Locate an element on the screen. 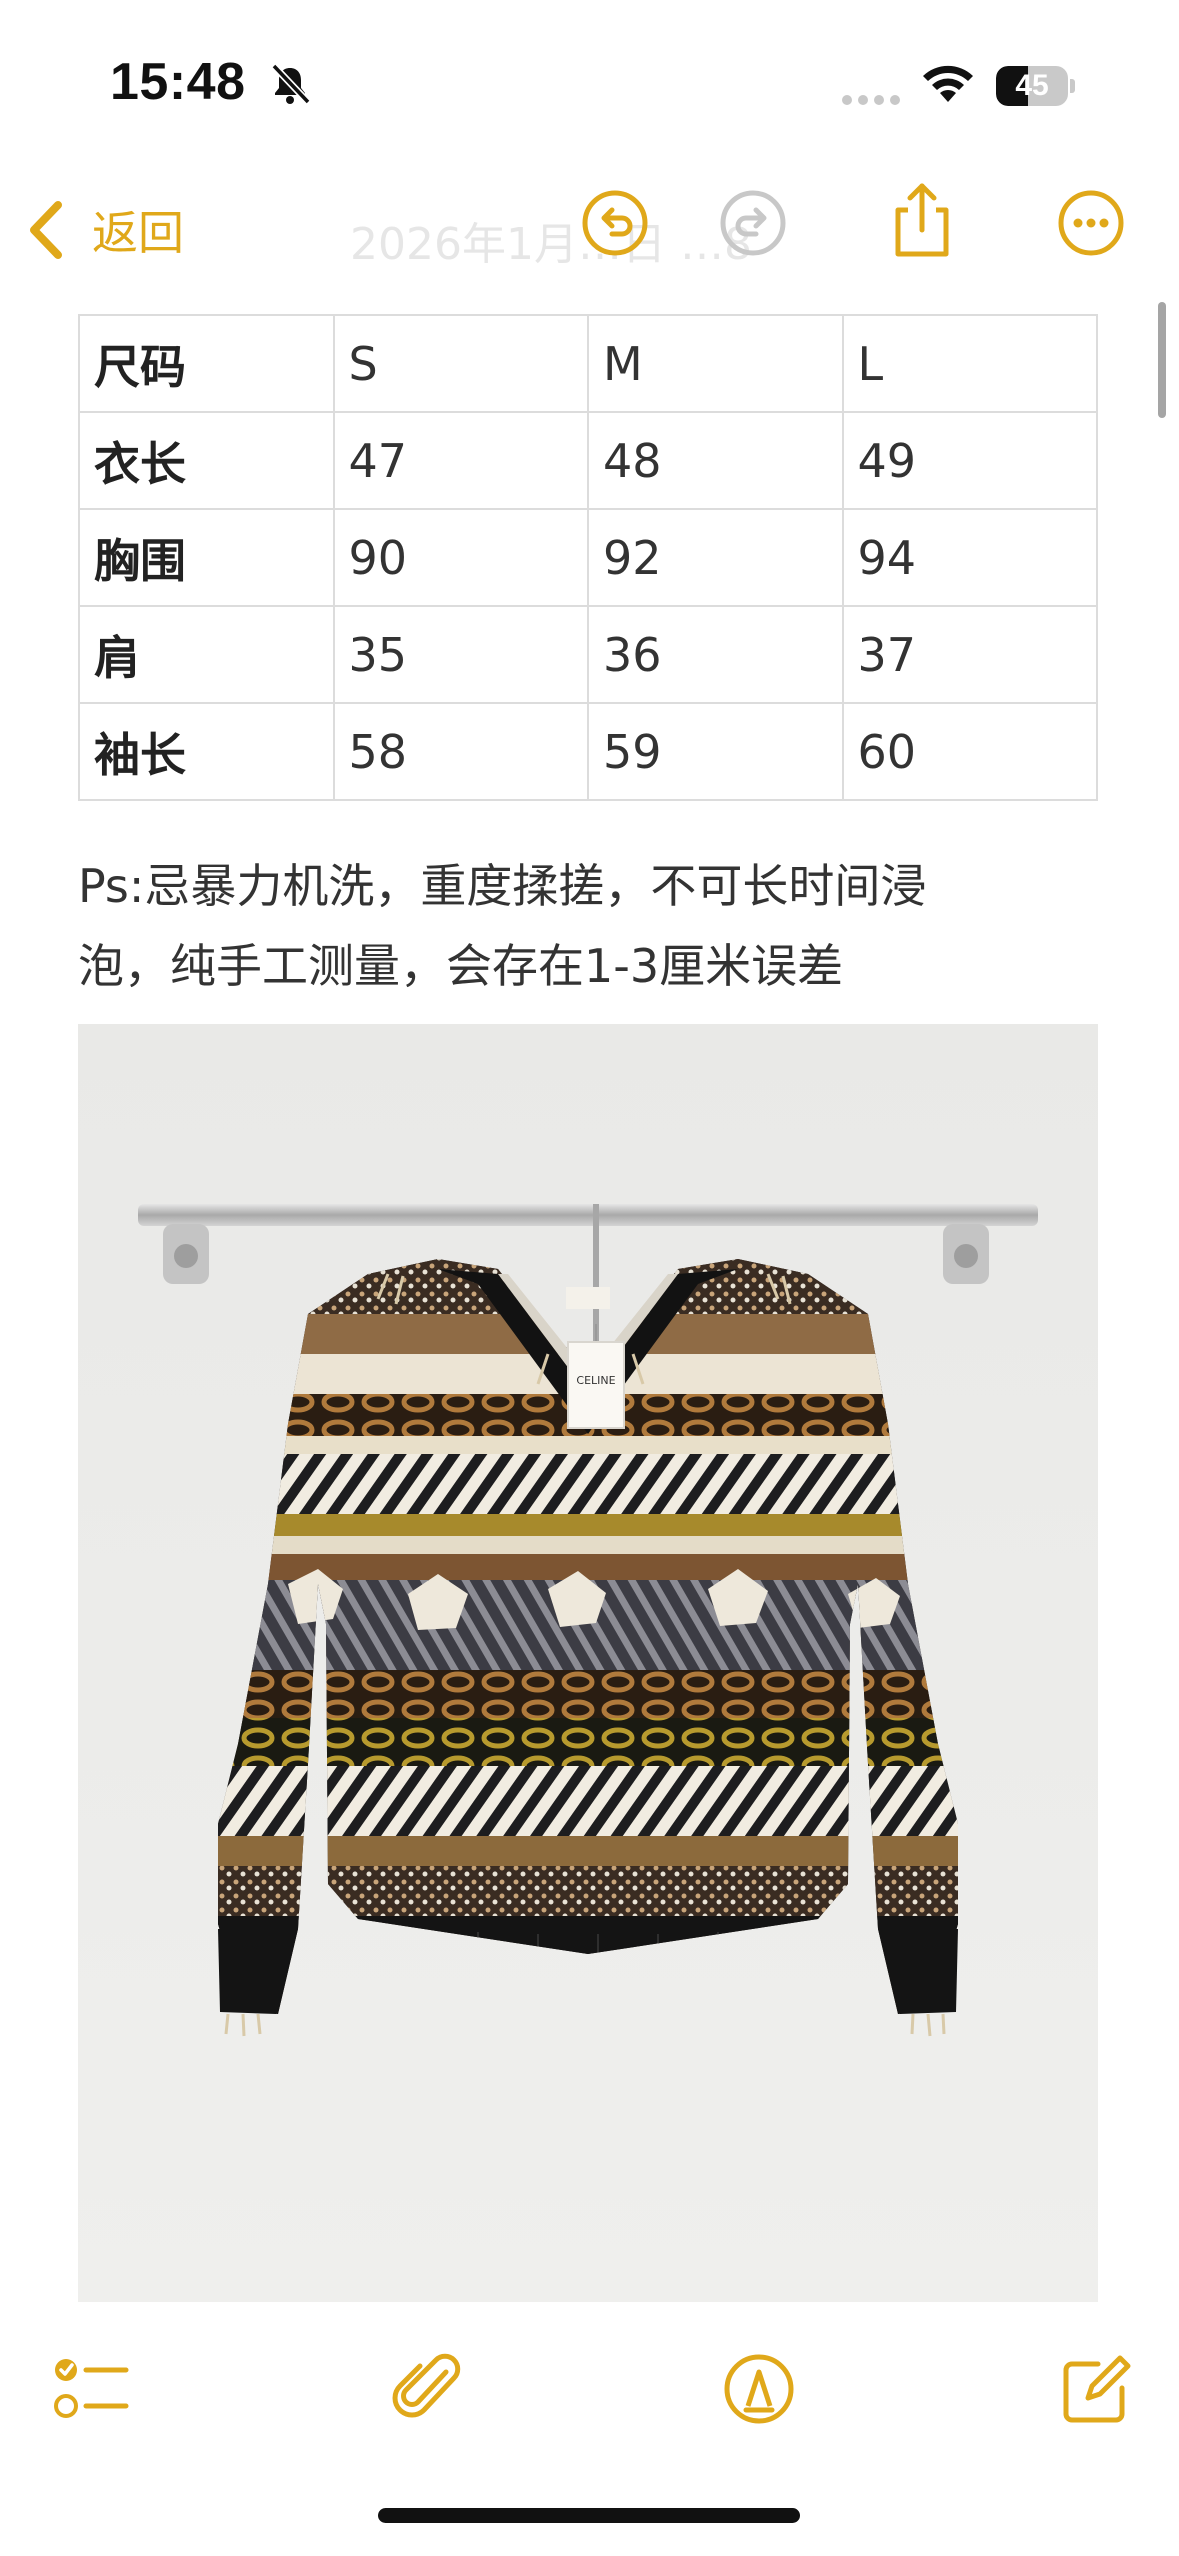 The width and height of the screenshot is (1179, 2556). nav-bar: 返回 2026年1月…日 …8 is located at coordinates (589, 230).